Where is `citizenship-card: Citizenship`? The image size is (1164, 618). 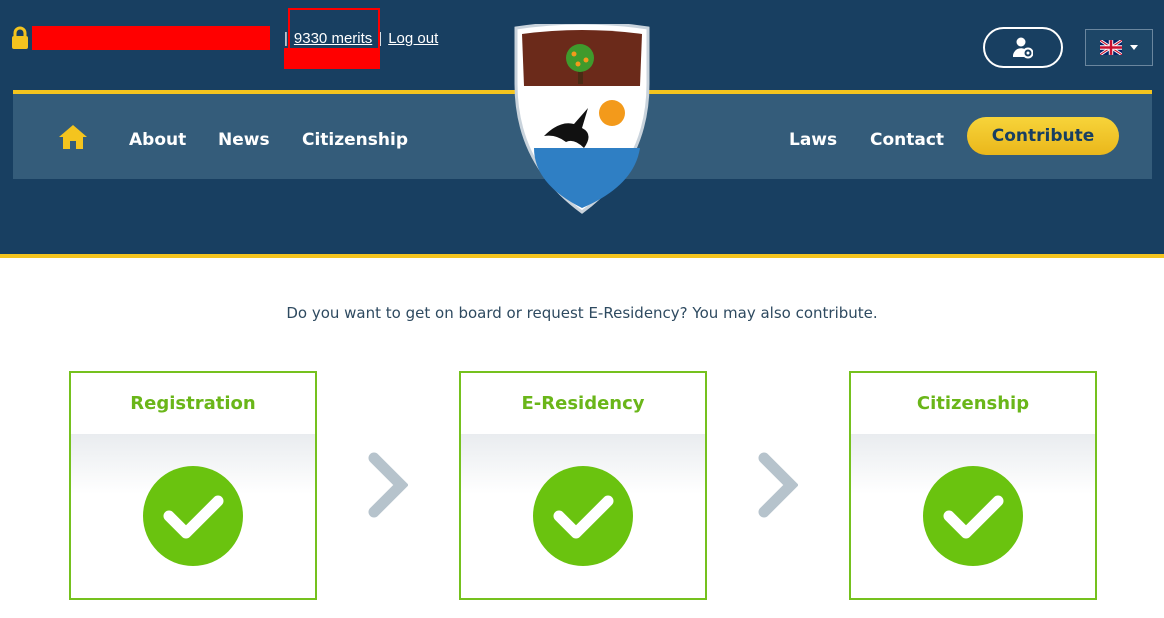 citizenship-card: Citizenship is located at coordinates (973, 485).